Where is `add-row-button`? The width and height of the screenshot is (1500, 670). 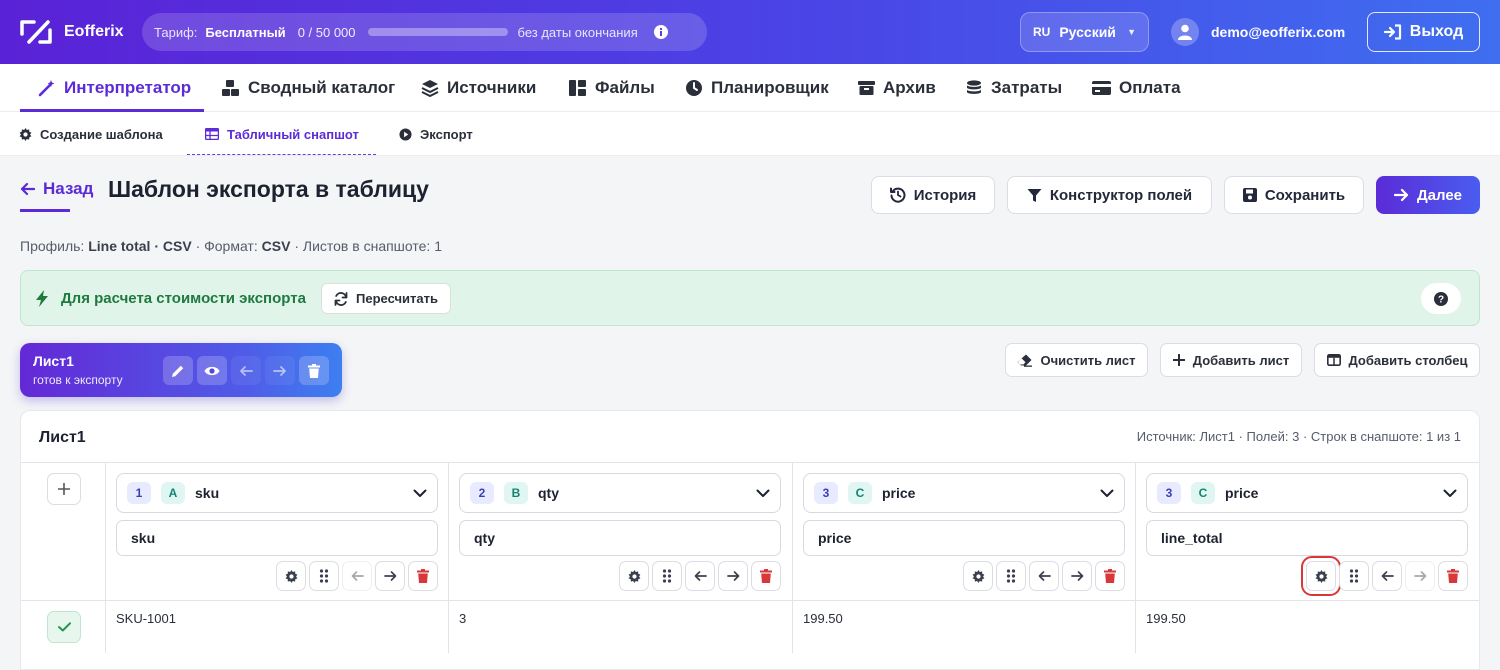
add-row-button is located at coordinates (64, 489).